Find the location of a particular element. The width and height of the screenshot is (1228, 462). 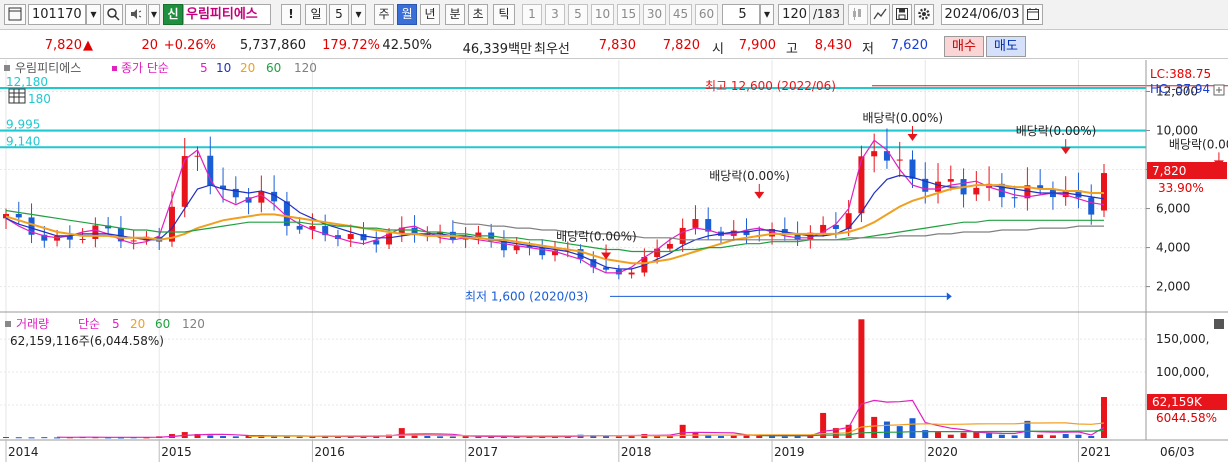

interval-button-30: 30 is located at coordinates (654, 14).